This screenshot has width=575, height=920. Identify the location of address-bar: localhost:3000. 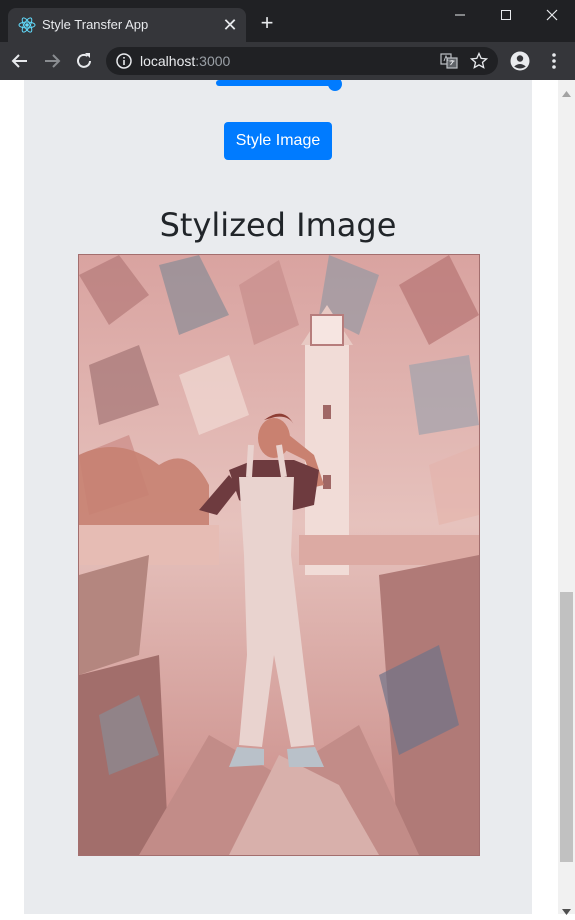
(302, 61).